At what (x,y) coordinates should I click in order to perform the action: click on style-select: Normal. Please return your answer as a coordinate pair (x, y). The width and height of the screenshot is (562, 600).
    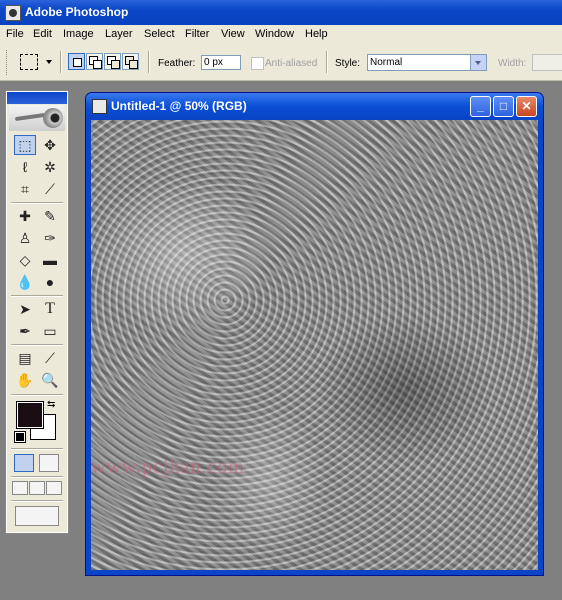
    Looking at the image, I should click on (427, 62).